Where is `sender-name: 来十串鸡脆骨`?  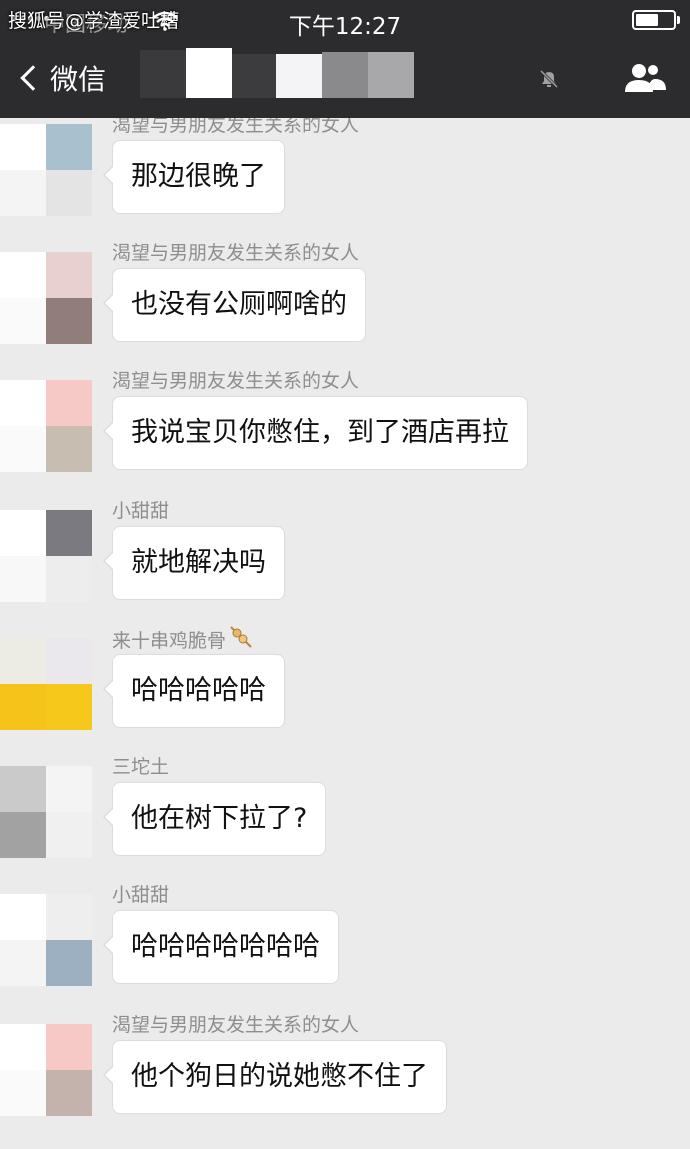
sender-name: 来十串鸡脆骨 is located at coordinates (183, 638).